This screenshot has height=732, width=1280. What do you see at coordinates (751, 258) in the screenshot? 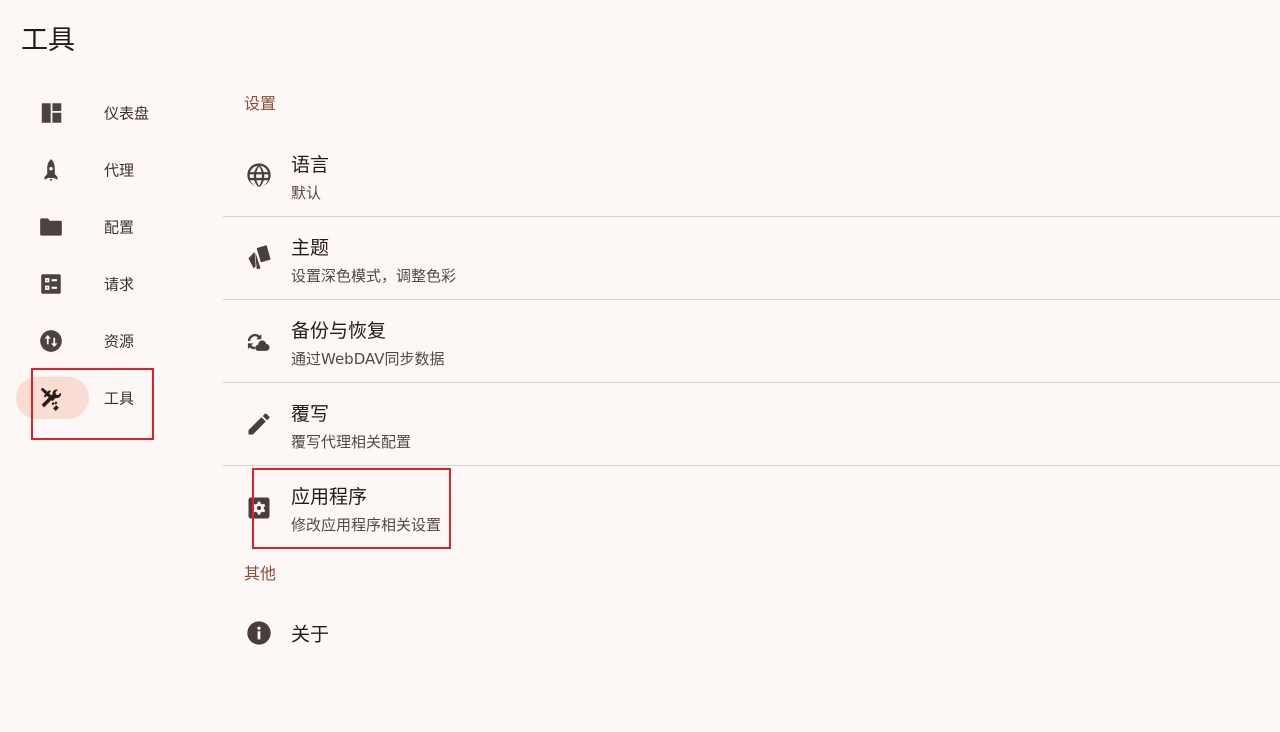
I see `list-item-theme: 主题 设置深色模式，调整色彩` at bounding box center [751, 258].